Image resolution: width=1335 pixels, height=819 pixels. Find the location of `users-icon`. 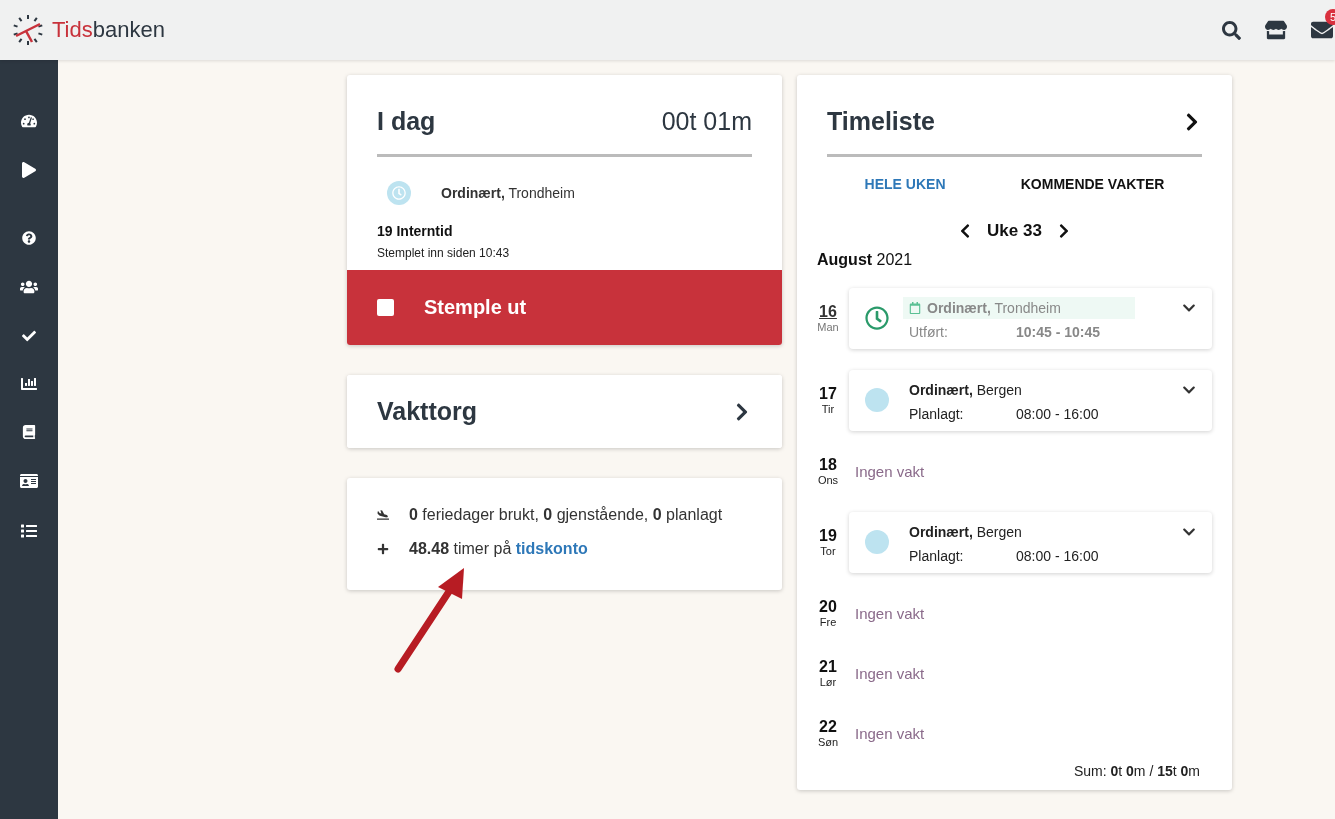

users-icon is located at coordinates (29, 287).